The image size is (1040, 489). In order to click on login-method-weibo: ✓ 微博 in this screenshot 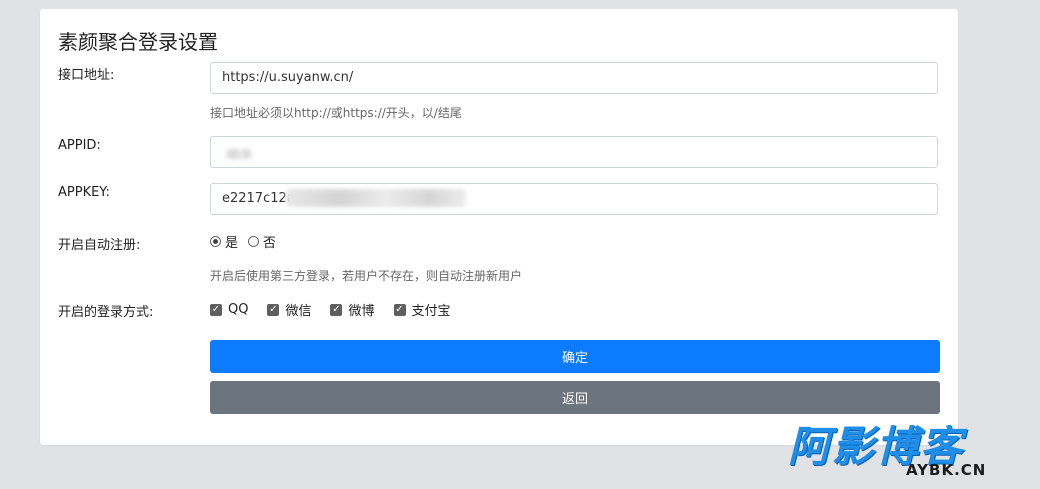, I will do `click(352, 309)`.